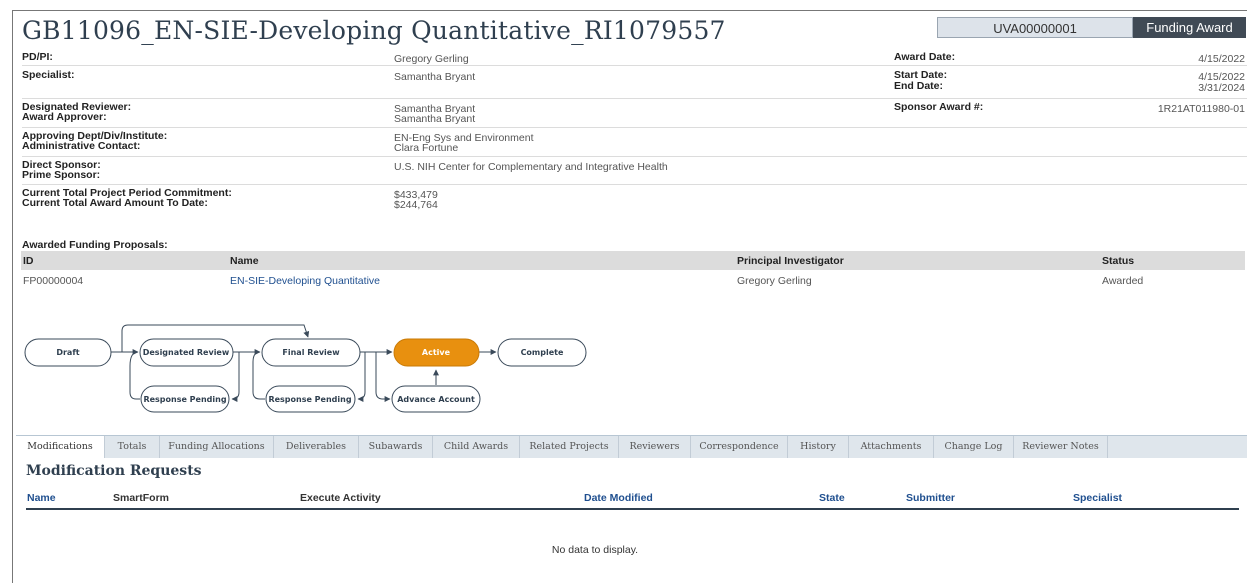  I want to click on state-designated-review-label: Designated Review, so click(186, 352).